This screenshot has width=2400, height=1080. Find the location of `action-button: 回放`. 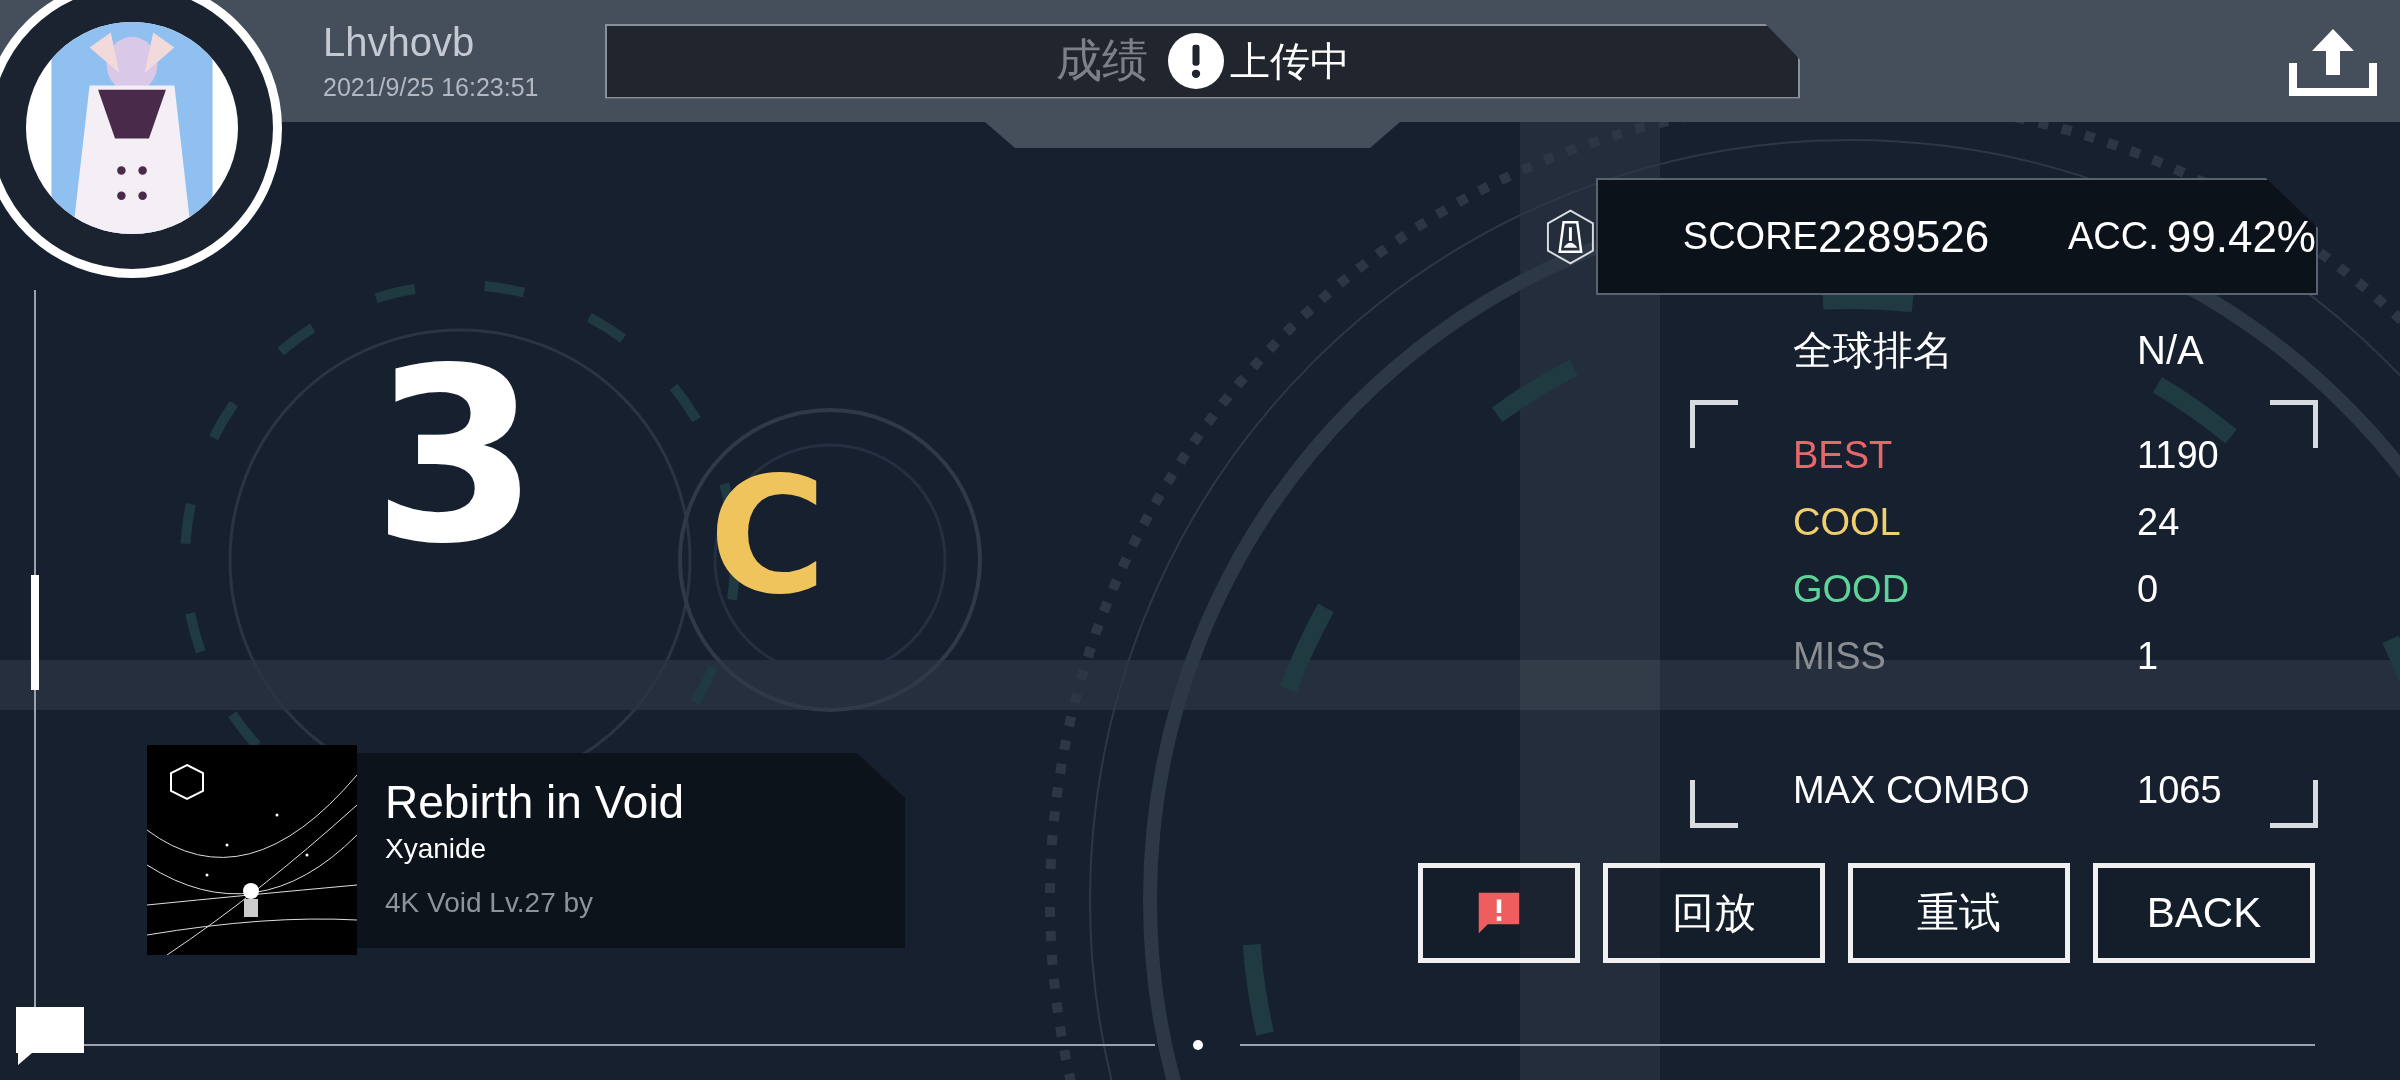

action-button: 回放 is located at coordinates (1714, 913).